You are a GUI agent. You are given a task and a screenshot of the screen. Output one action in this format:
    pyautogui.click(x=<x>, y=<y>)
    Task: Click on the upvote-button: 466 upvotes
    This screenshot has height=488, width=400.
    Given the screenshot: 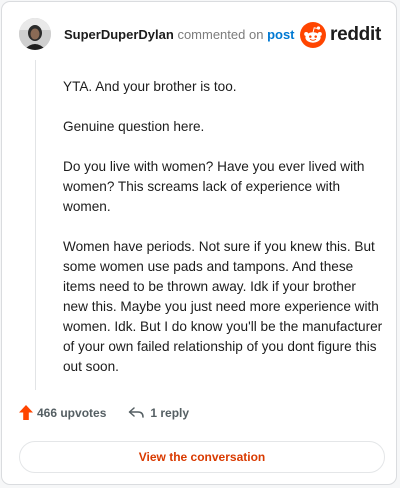 What is the action you would take?
    pyautogui.click(x=62, y=412)
    